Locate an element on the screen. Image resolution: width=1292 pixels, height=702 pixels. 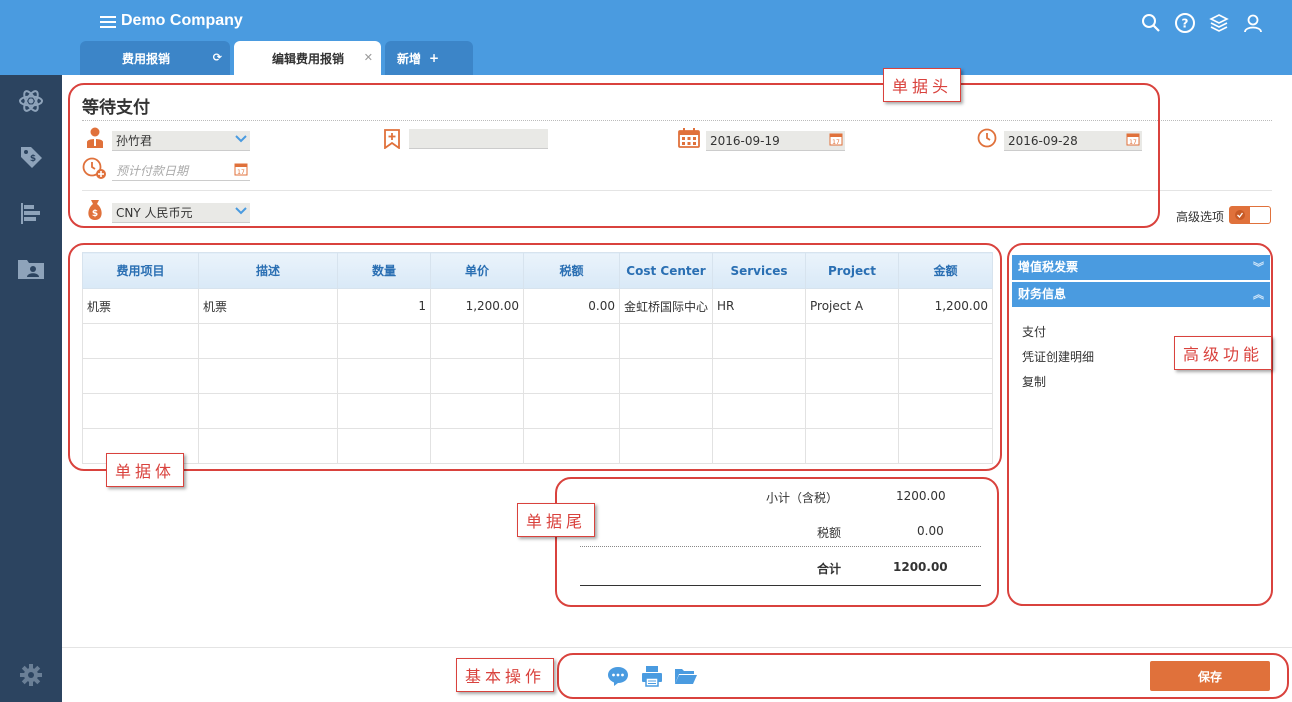
menu-icon is located at coordinates (108, 22).